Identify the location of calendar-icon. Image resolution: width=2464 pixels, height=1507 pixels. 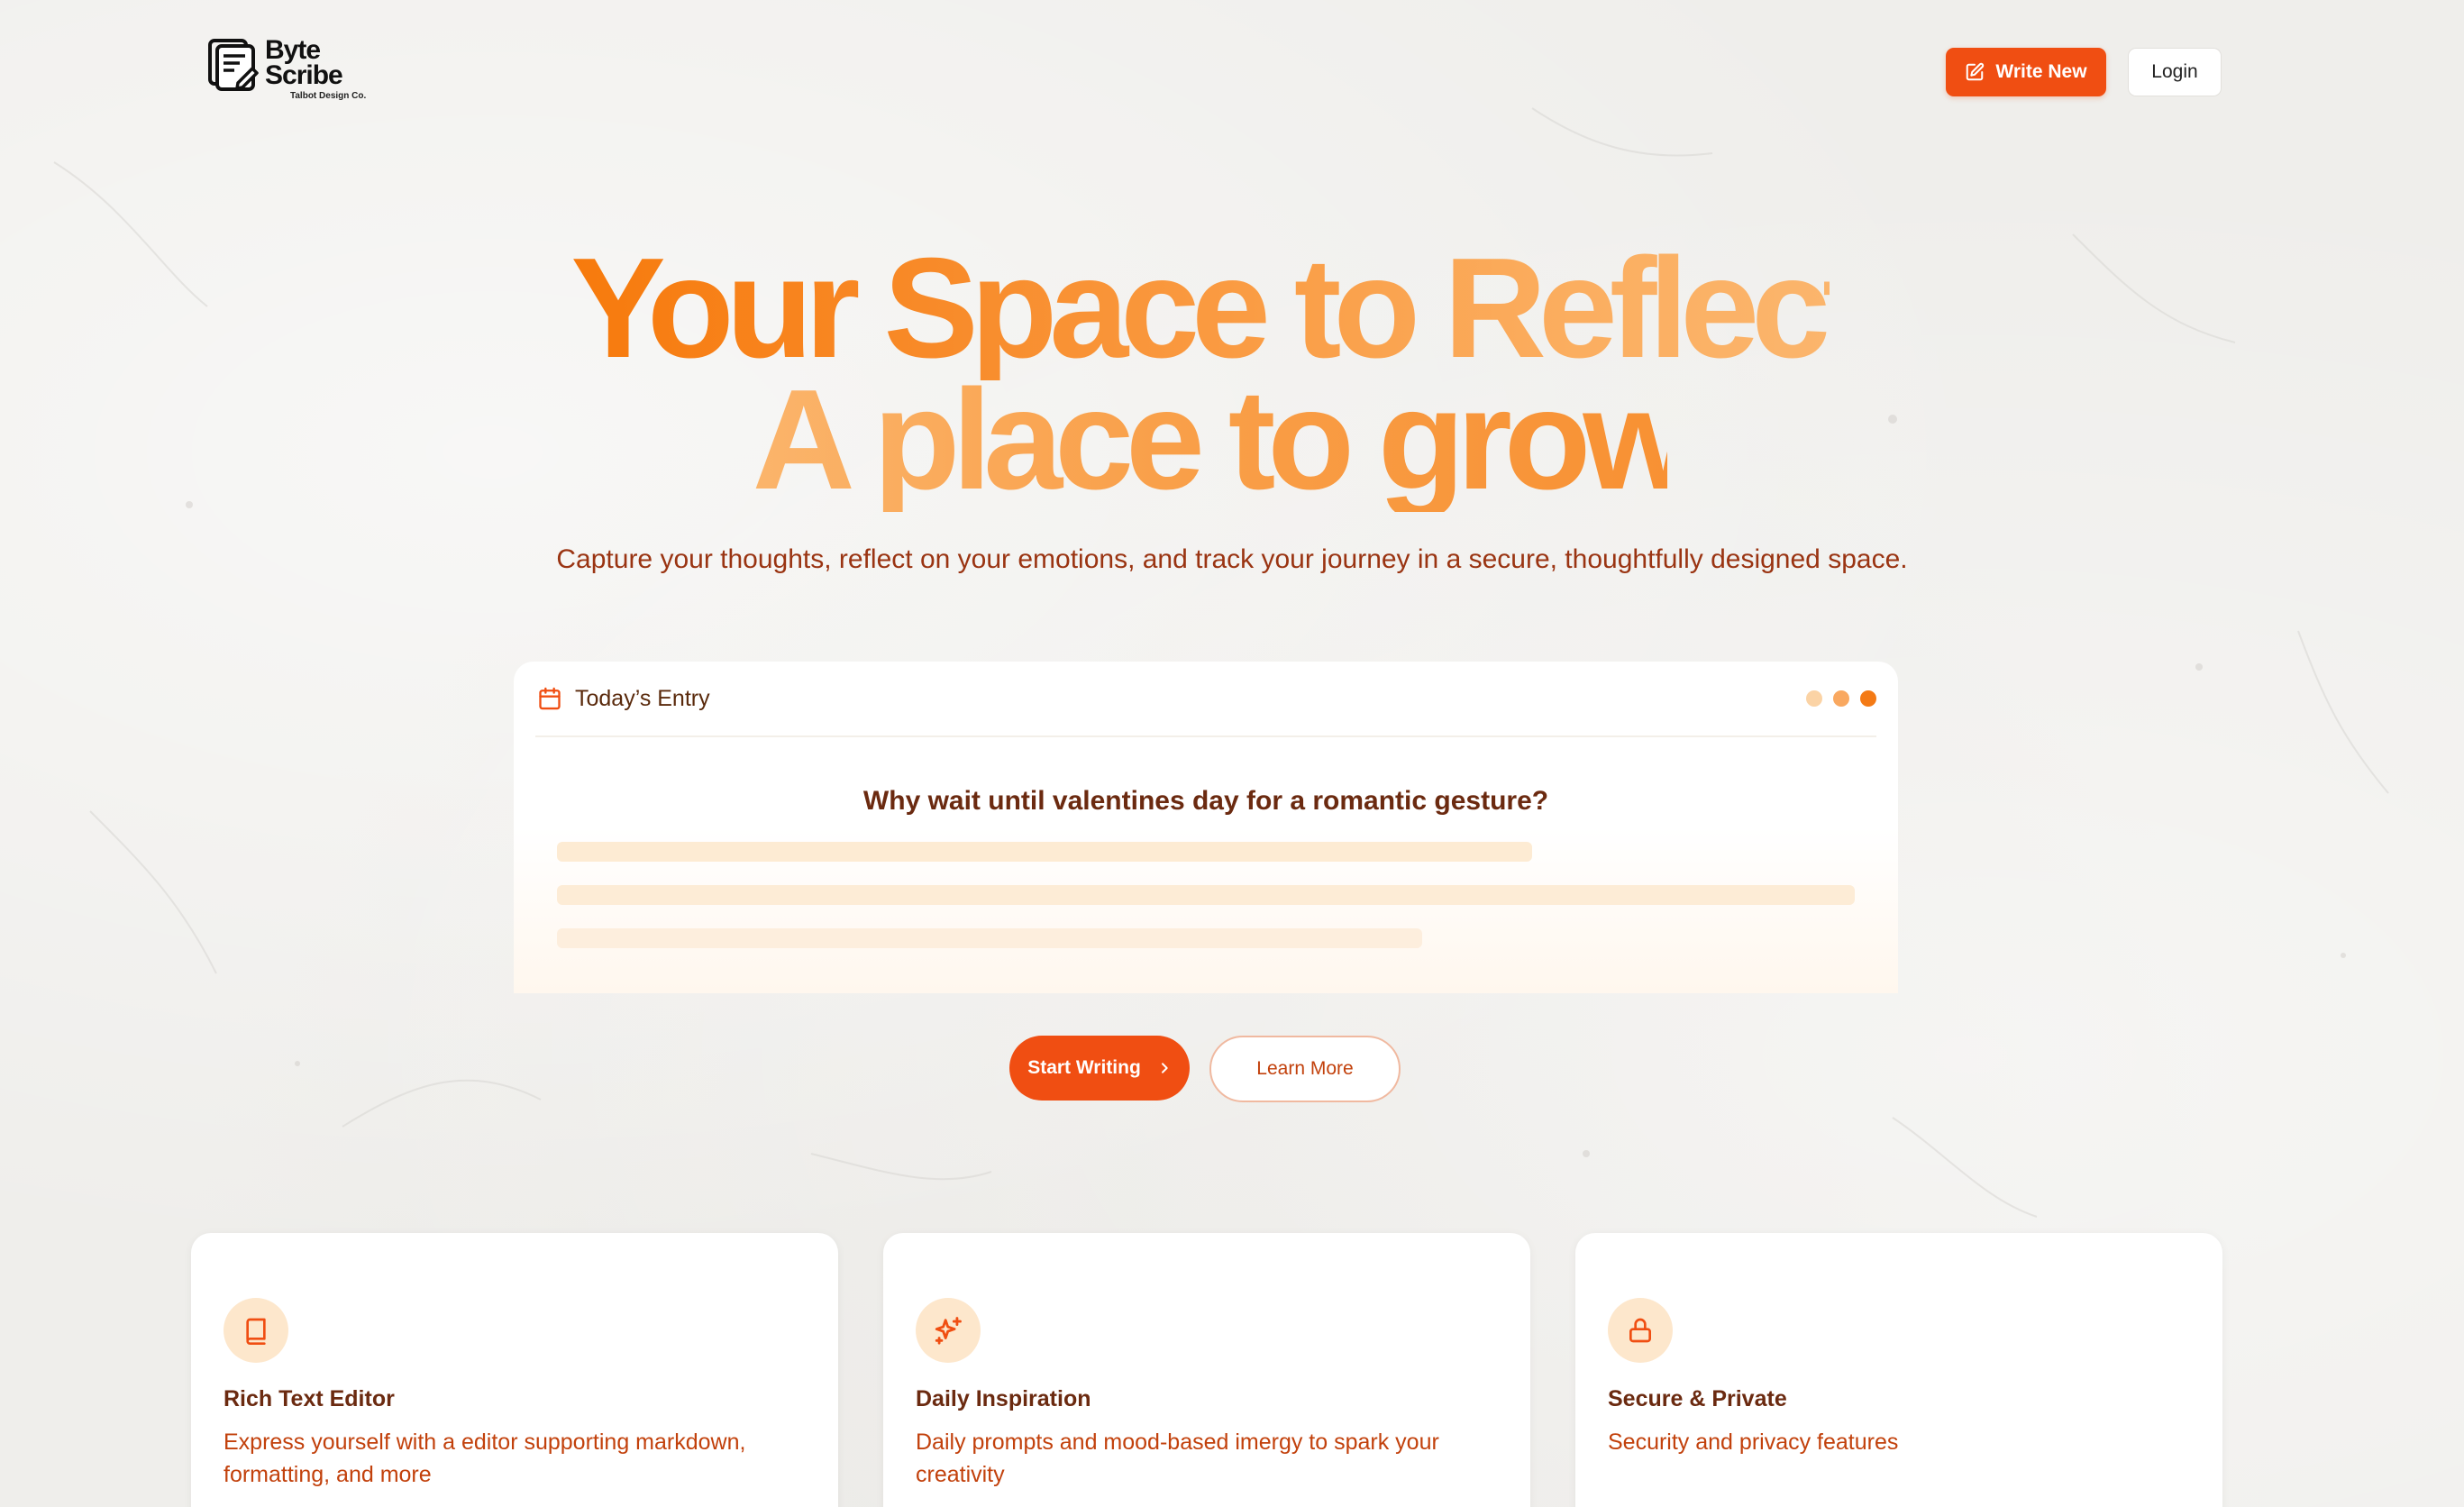
(550, 698).